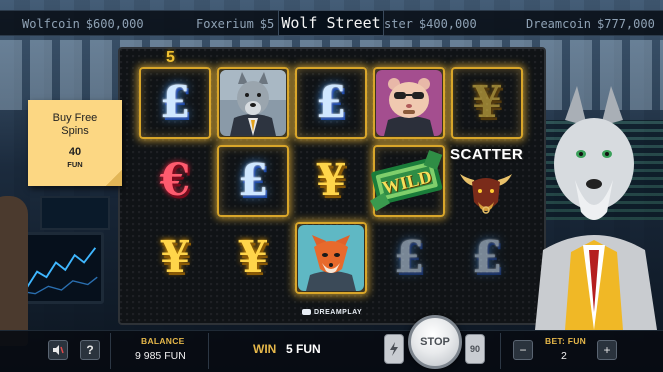  I want to click on bet-label: BET: FUN, so click(566, 341).